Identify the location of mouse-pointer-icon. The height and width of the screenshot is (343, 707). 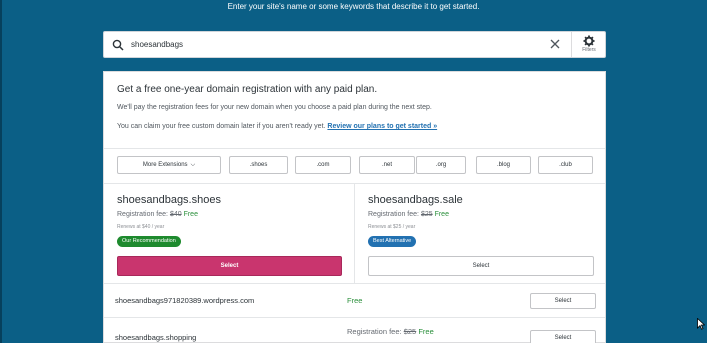
(701, 324).